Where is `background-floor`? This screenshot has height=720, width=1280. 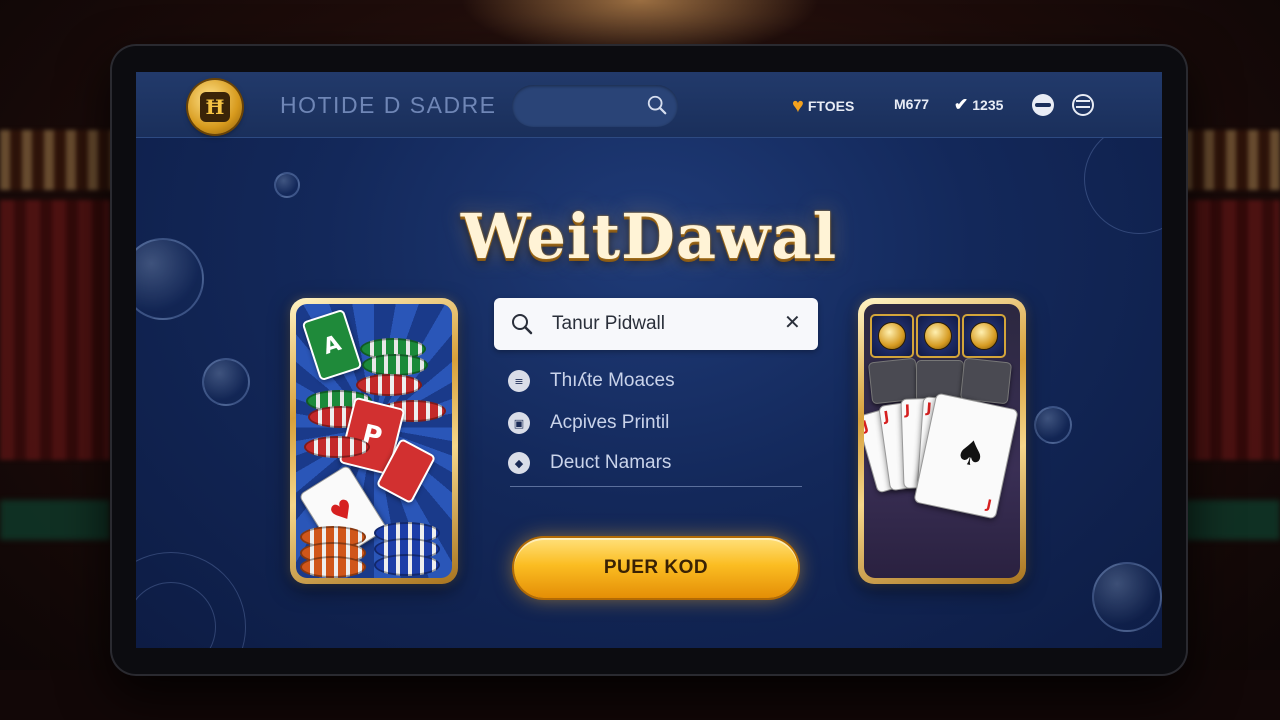 background-floor is located at coordinates (640, 695).